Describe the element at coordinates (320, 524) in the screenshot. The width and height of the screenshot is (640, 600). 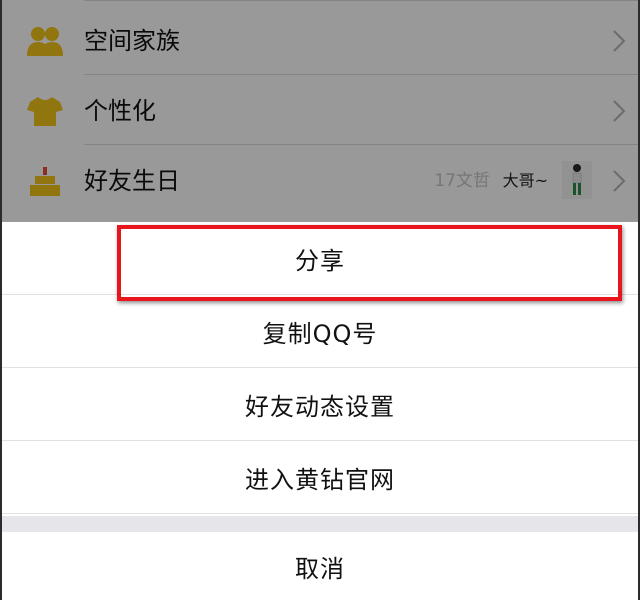
I see `sheet-gap` at that location.